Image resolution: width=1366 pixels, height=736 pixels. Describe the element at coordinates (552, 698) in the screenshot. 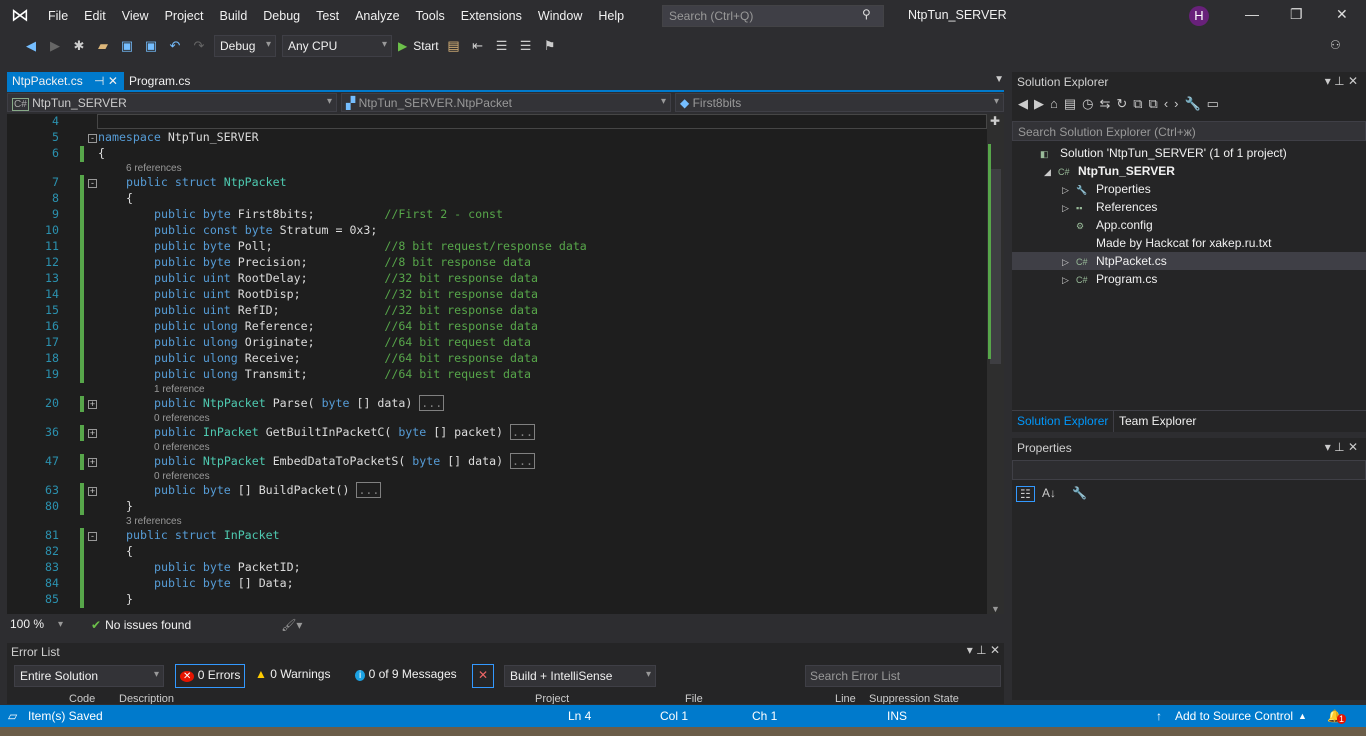

I see `column-header: Project` at that location.